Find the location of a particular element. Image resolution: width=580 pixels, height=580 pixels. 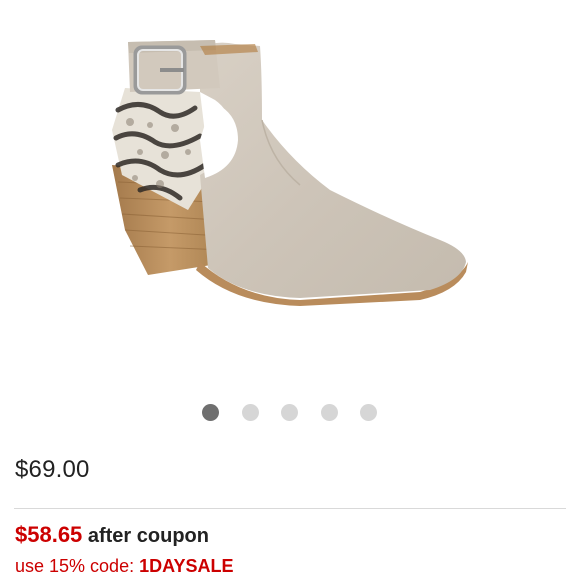

coupon-suffix: after coupon is located at coordinates (148, 536).